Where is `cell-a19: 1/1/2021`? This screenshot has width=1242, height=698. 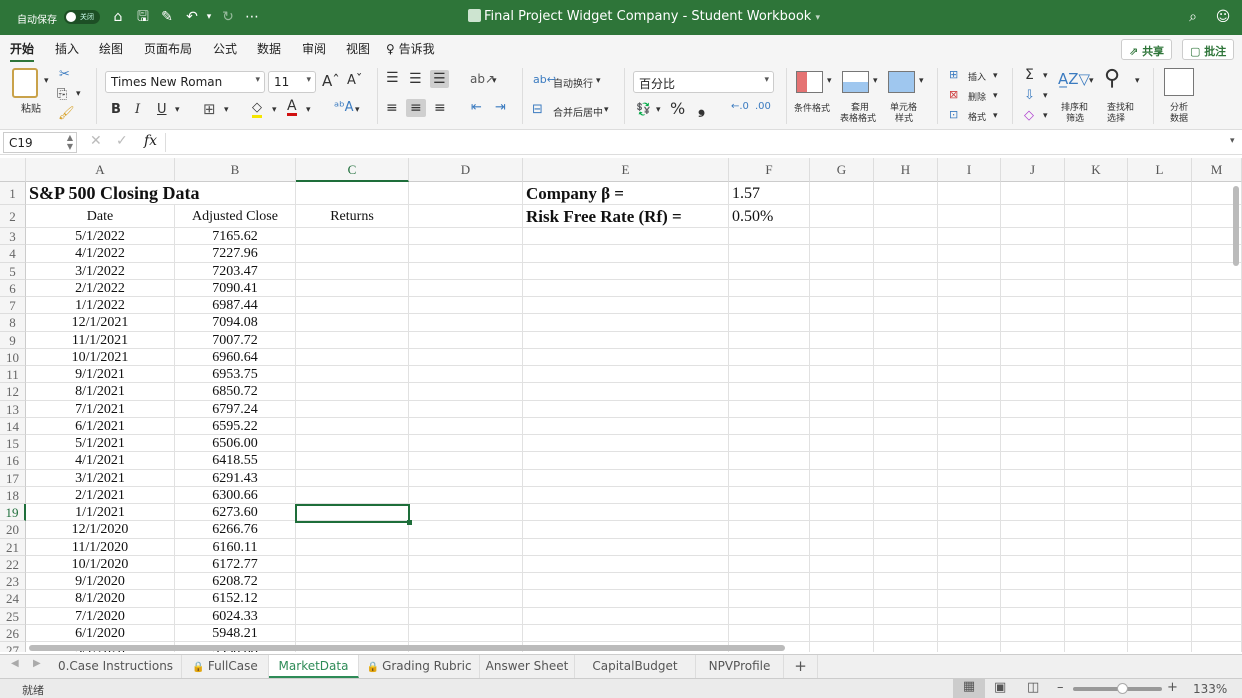
cell-a19: 1/1/2021 is located at coordinates (100, 513).